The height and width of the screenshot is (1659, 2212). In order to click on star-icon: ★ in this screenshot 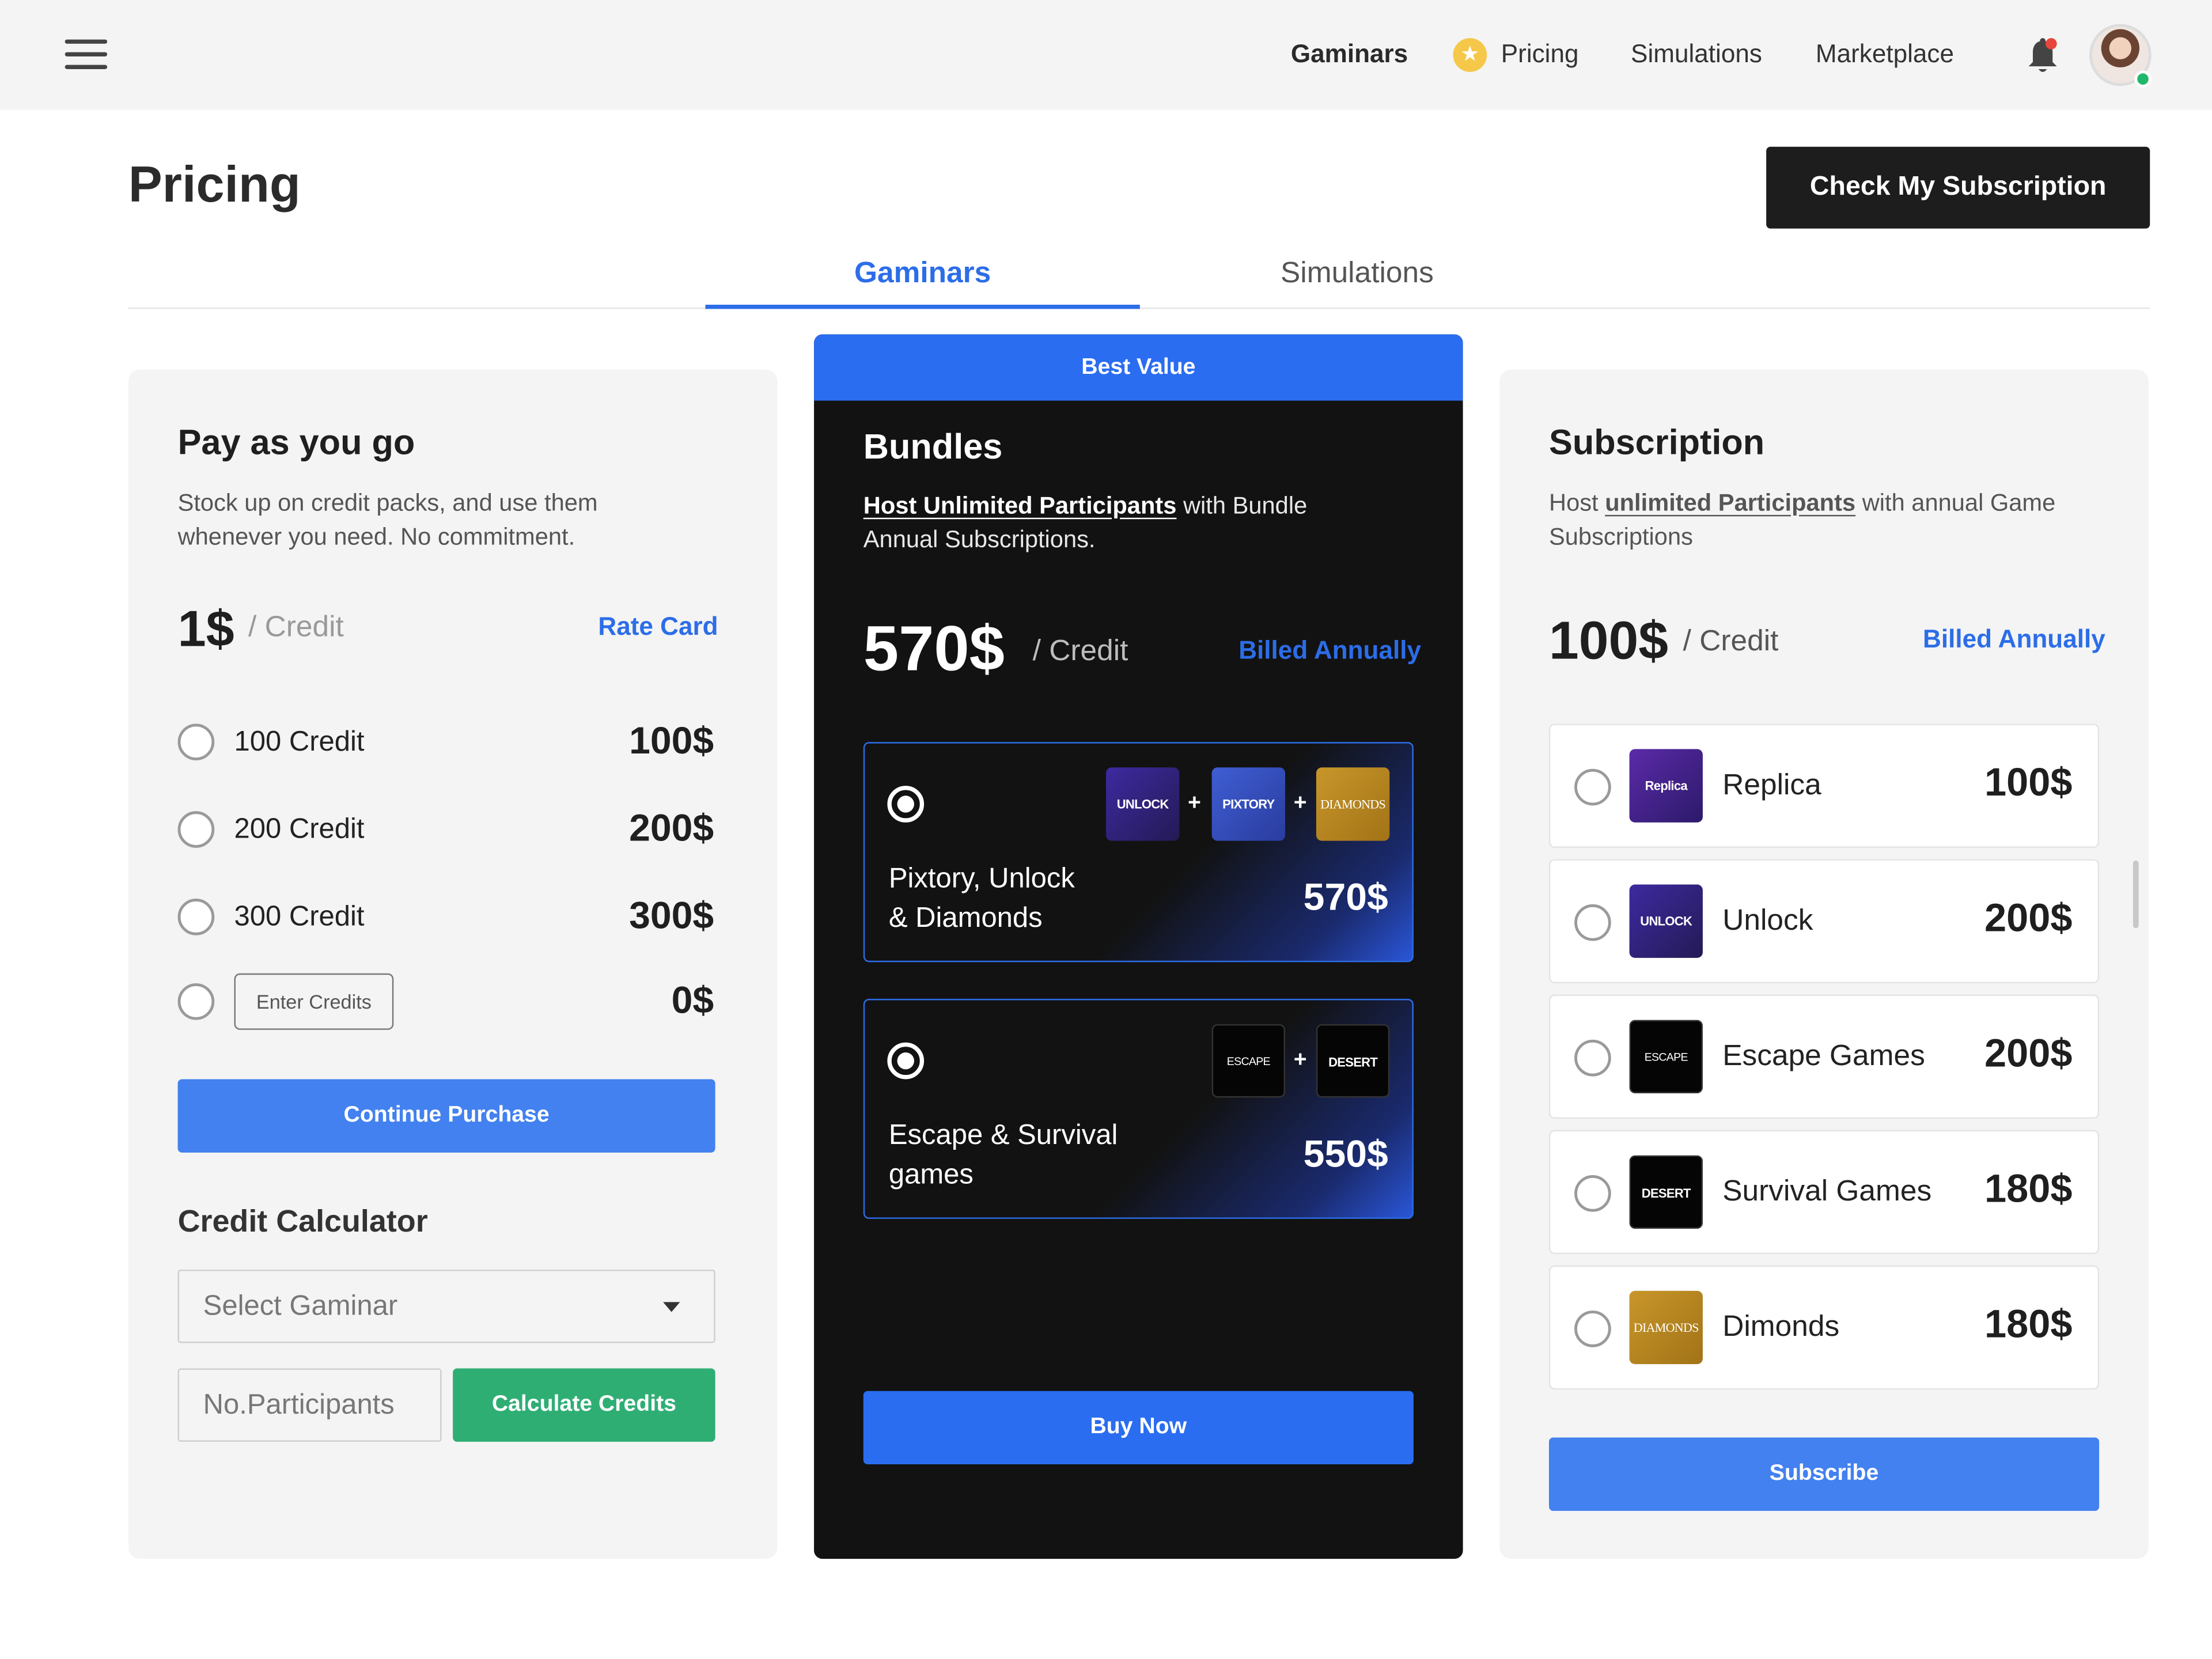, I will do `click(1470, 55)`.